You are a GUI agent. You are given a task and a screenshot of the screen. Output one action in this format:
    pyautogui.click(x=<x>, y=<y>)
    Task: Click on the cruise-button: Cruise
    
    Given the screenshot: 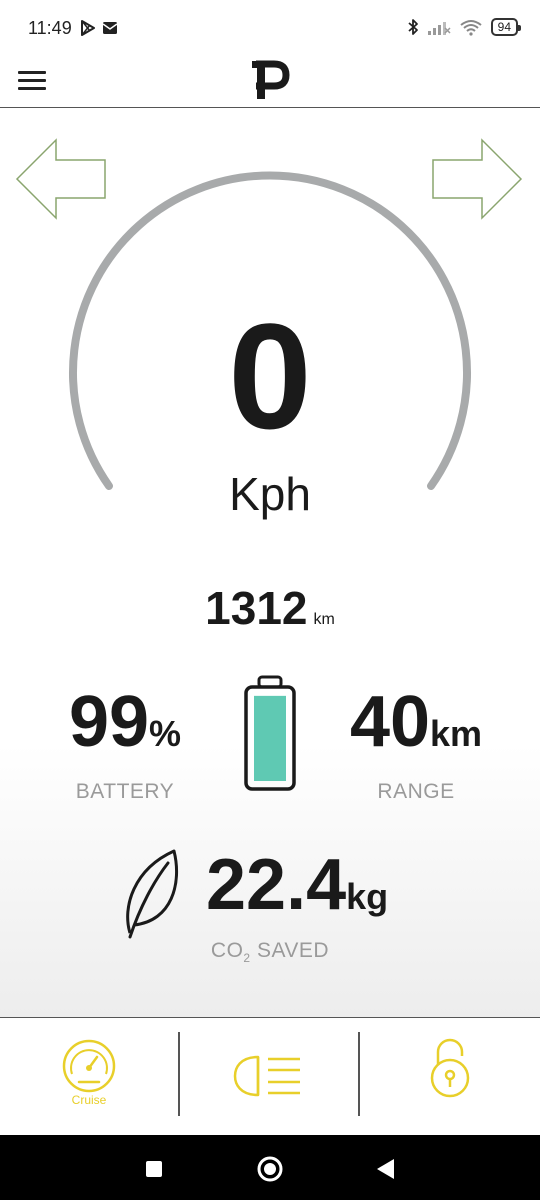 What is the action you would take?
    pyautogui.click(x=89, y=1077)
    